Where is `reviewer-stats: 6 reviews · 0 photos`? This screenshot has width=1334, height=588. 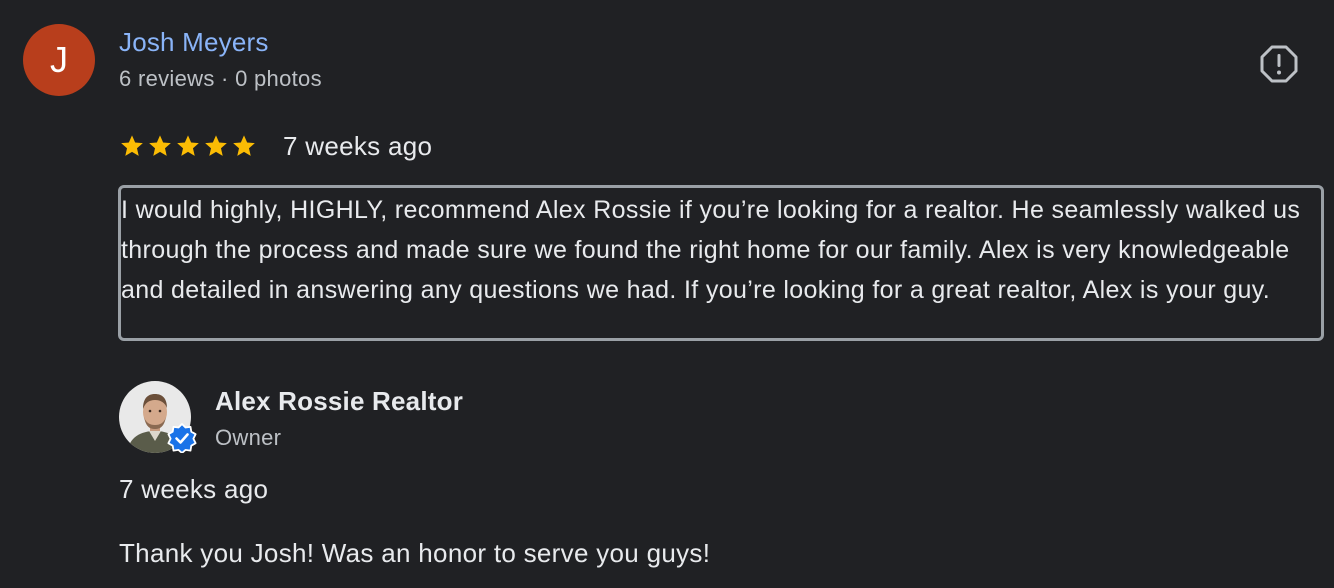
reviewer-stats: 6 reviews · 0 photos is located at coordinates (220, 78).